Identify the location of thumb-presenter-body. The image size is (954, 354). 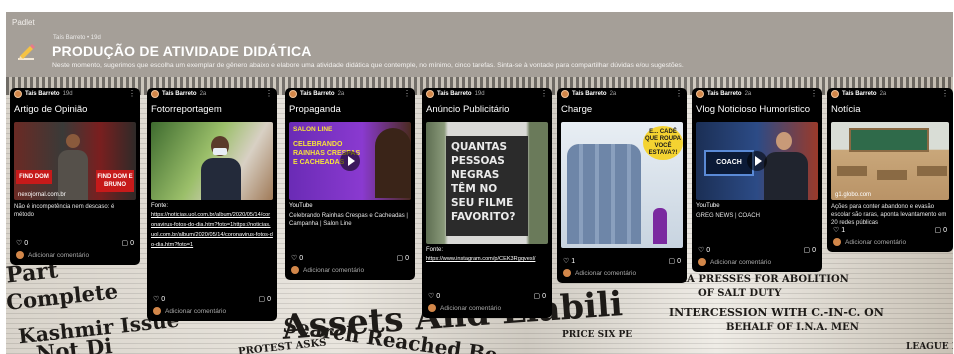
(786, 176).